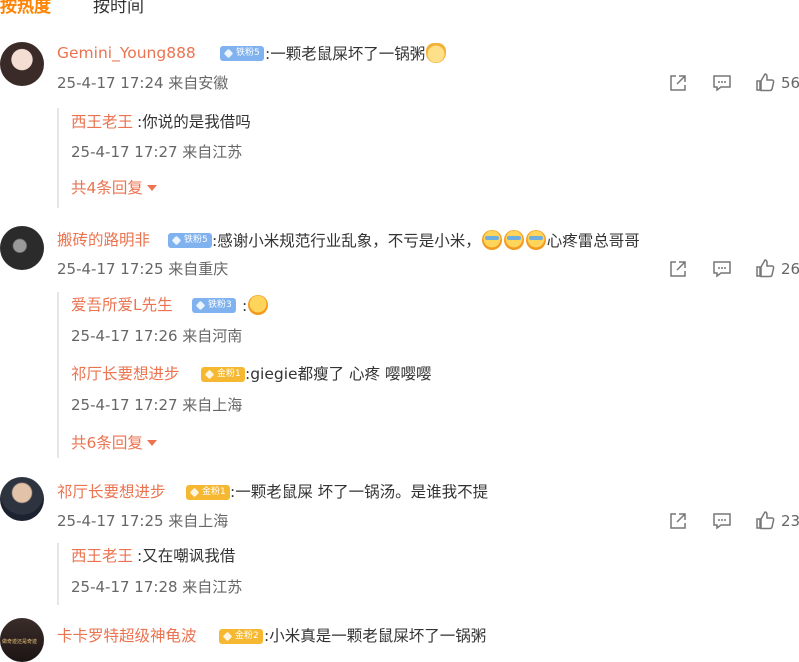 The width and height of the screenshot is (799, 662). Describe the element at coordinates (114, 188) in the screenshot. I see `more-replies-link: 共4条回复` at that location.